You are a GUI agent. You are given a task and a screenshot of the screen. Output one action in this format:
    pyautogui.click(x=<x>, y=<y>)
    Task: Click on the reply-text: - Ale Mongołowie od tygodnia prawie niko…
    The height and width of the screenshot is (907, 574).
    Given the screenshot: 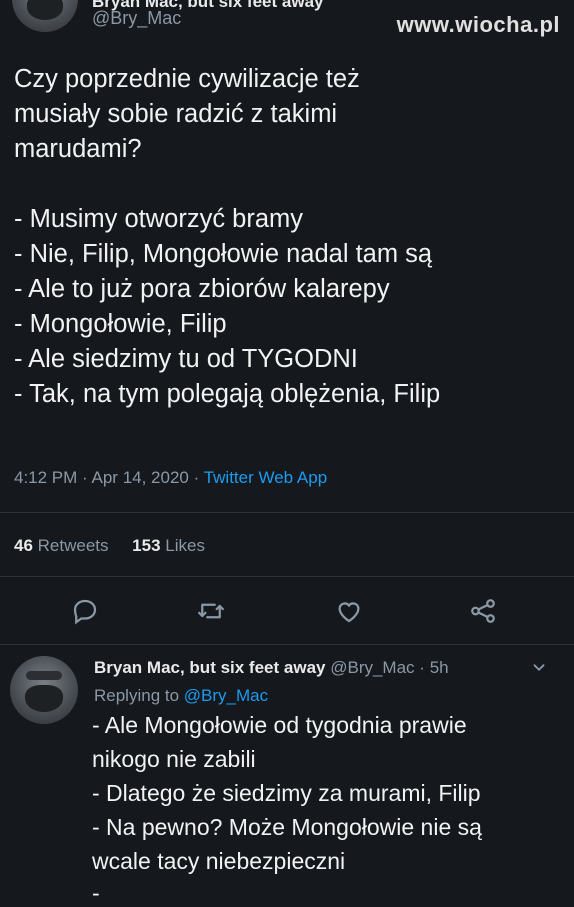 What is the action you would take?
    pyautogui.click(x=287, y=793)
    